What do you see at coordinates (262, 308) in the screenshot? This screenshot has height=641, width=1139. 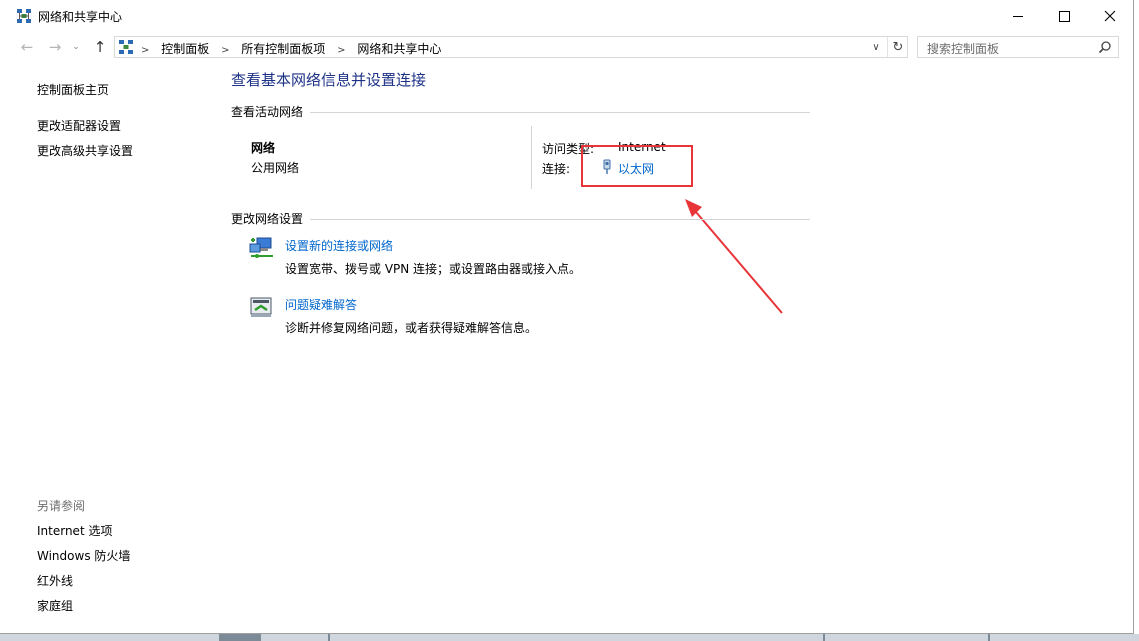 I see `troubleshoot-icon` at bounding box center [262, 308].